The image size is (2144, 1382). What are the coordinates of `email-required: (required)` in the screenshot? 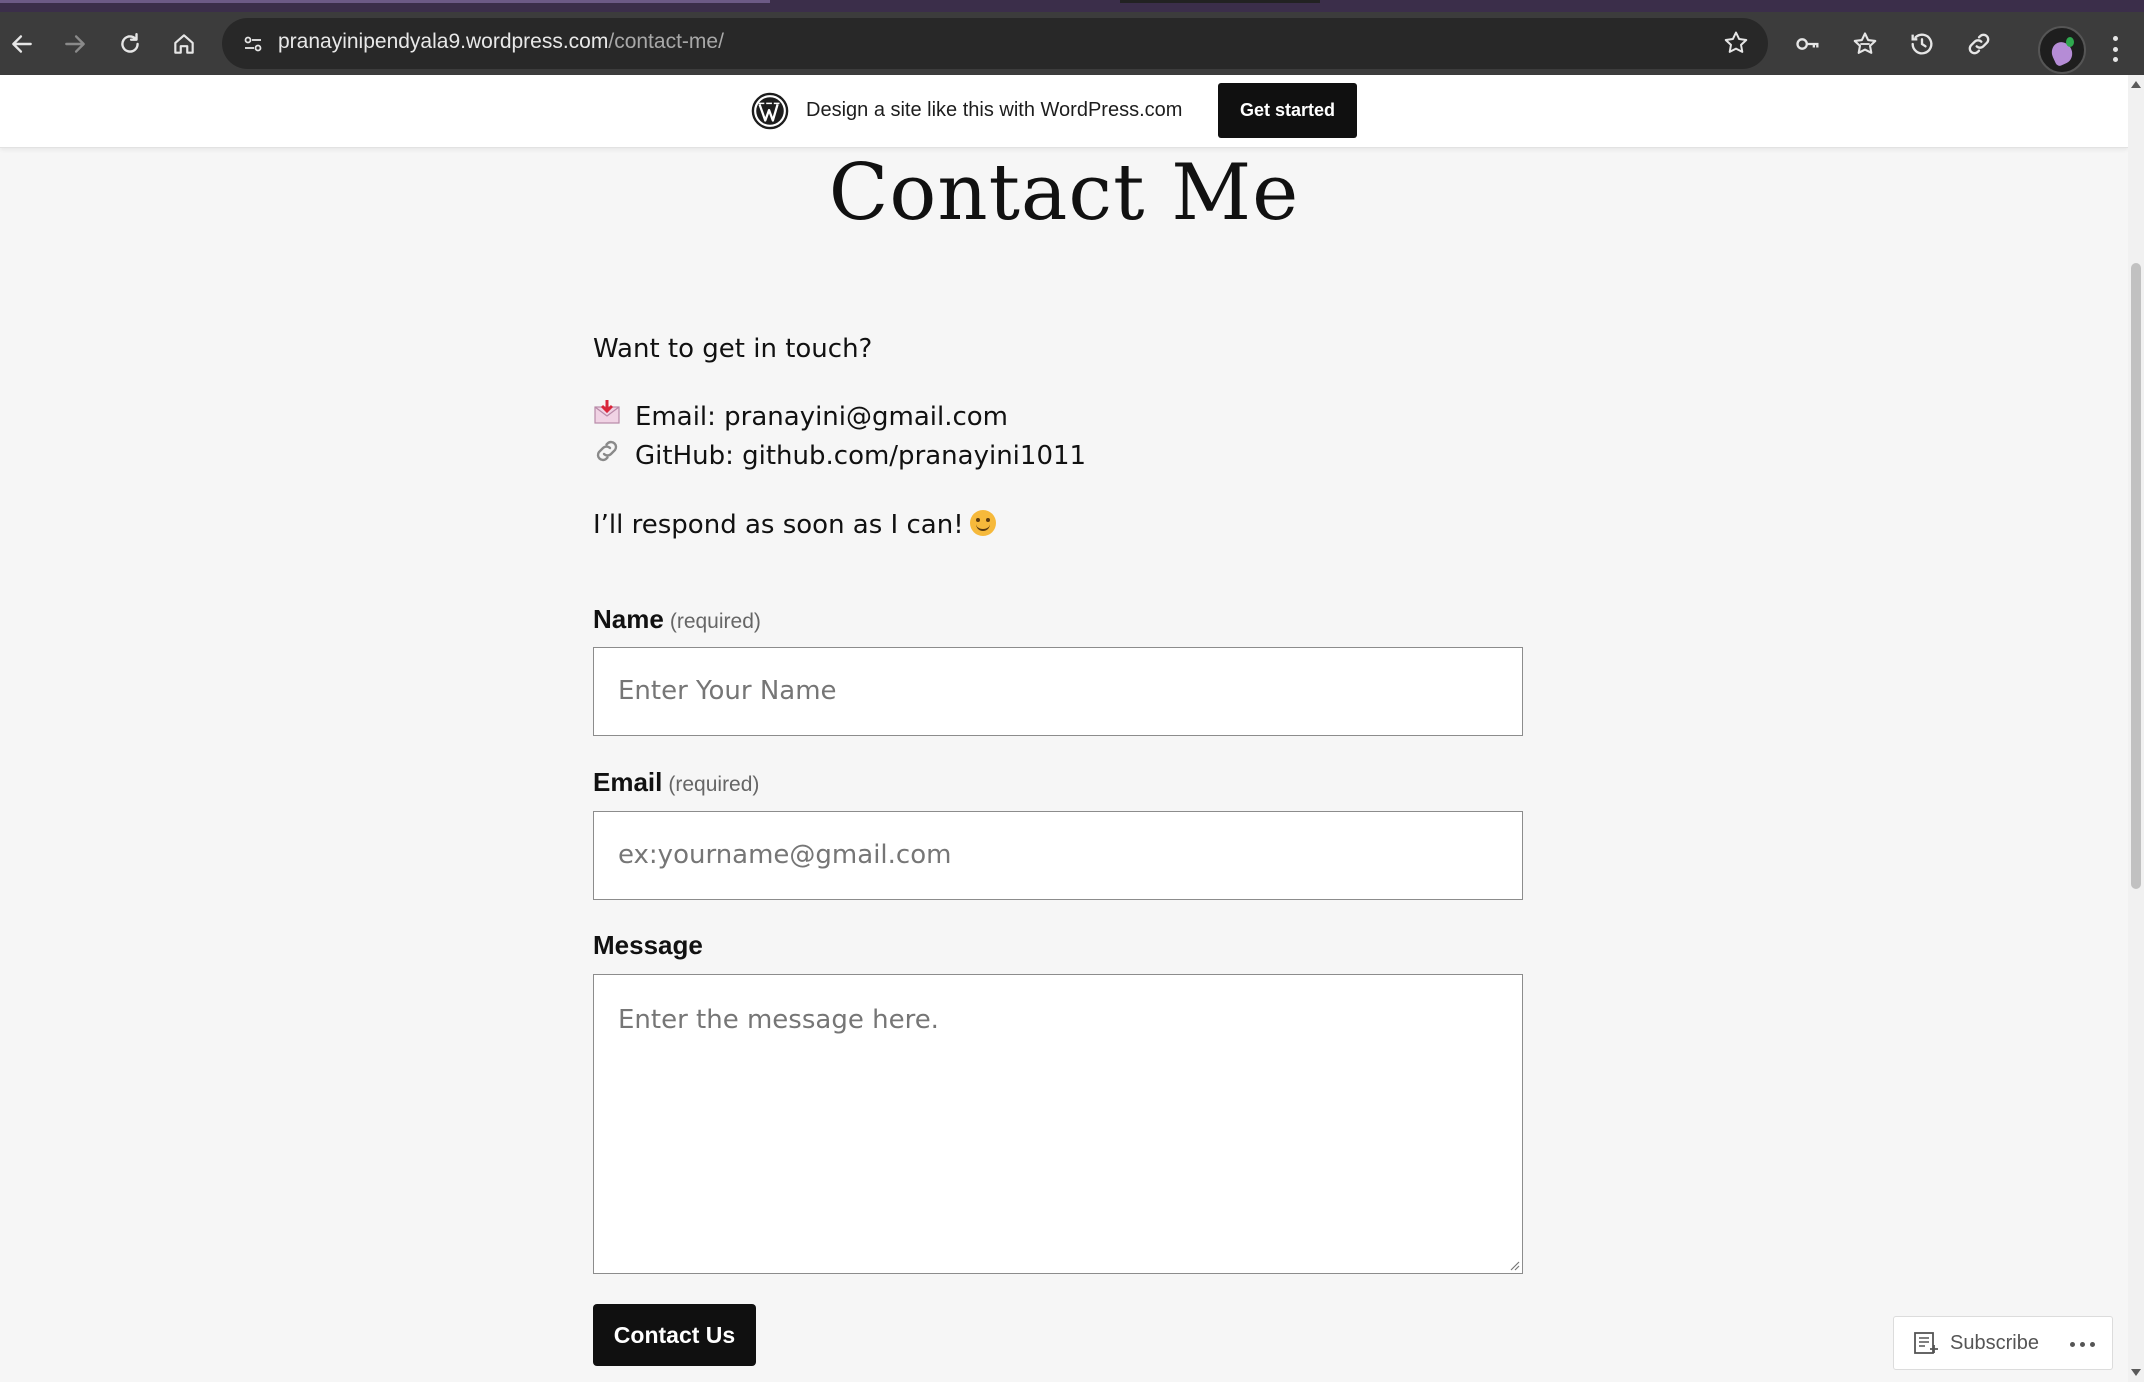 It's located at (714, 784).